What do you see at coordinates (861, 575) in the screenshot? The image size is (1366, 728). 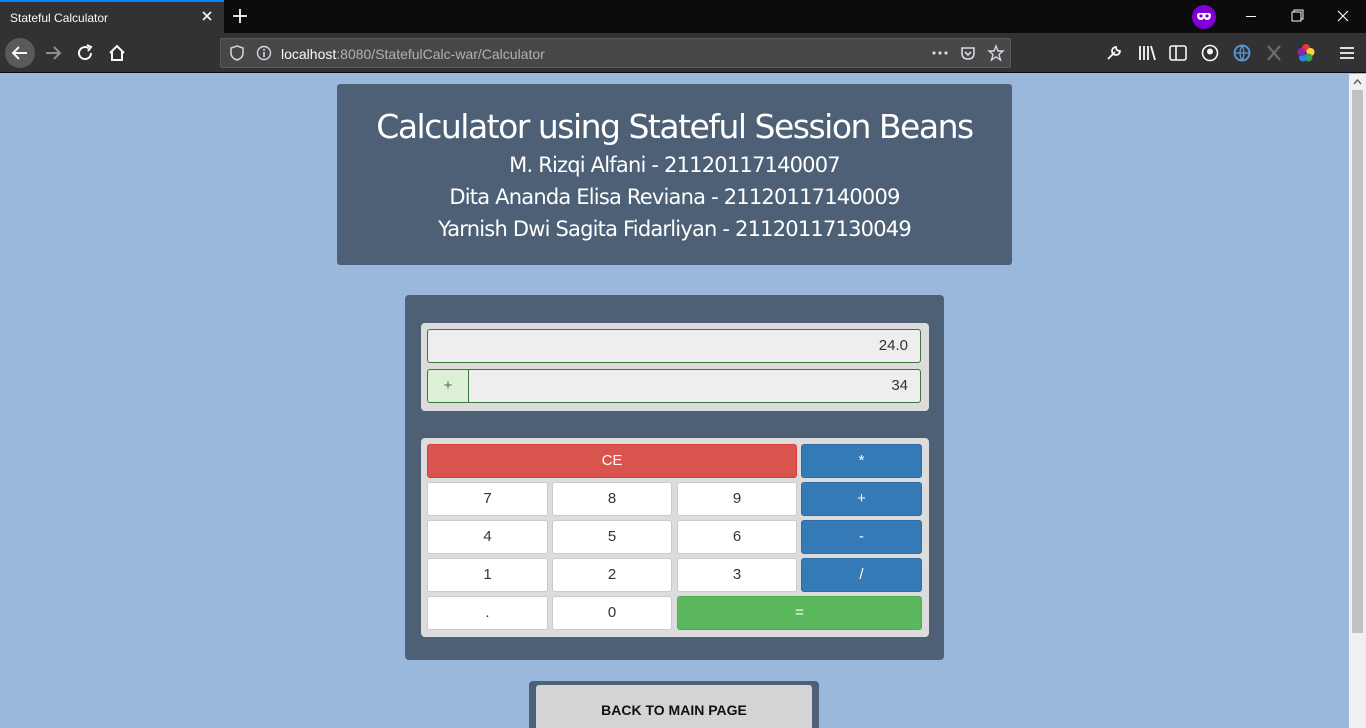 I see `divide-button: /` at bounding box center [861, 575].